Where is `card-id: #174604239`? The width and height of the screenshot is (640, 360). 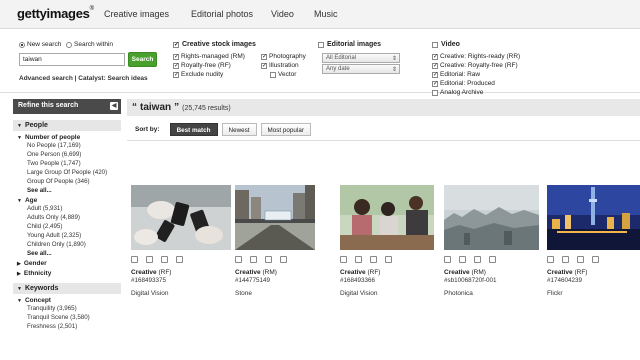 card-id: #174604239 is located at coordinates (593, 280).